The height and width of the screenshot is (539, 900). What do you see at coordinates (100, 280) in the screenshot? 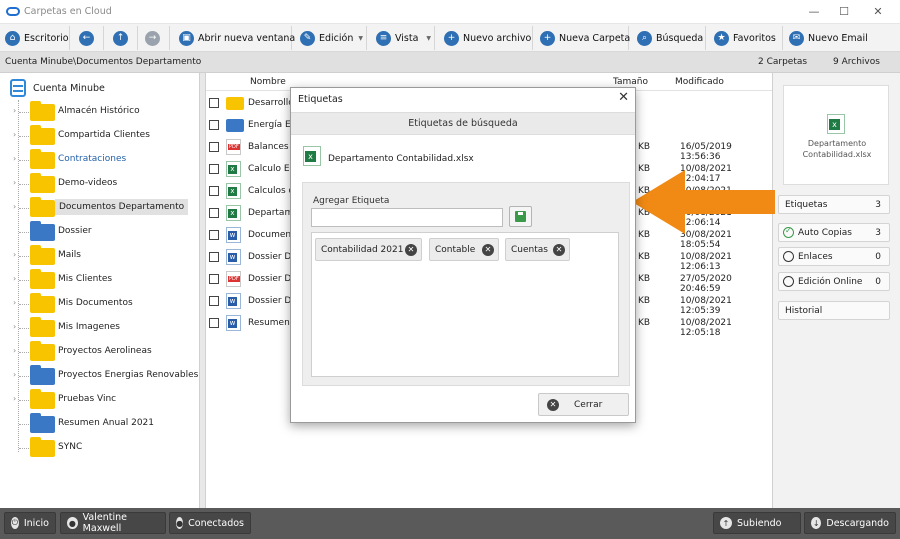
I see `tree-item: › Mis Clientes` at bounding box center [100, 280].